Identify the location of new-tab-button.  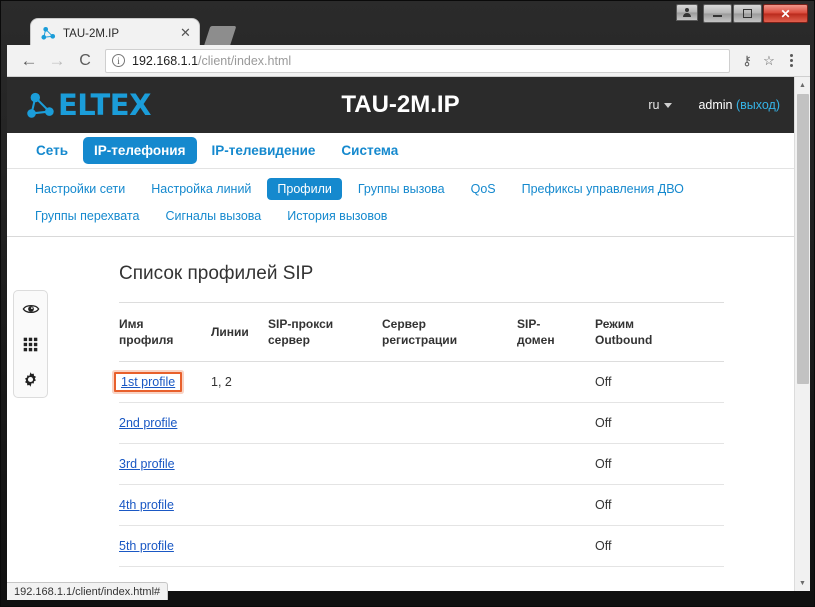
(220, 36).